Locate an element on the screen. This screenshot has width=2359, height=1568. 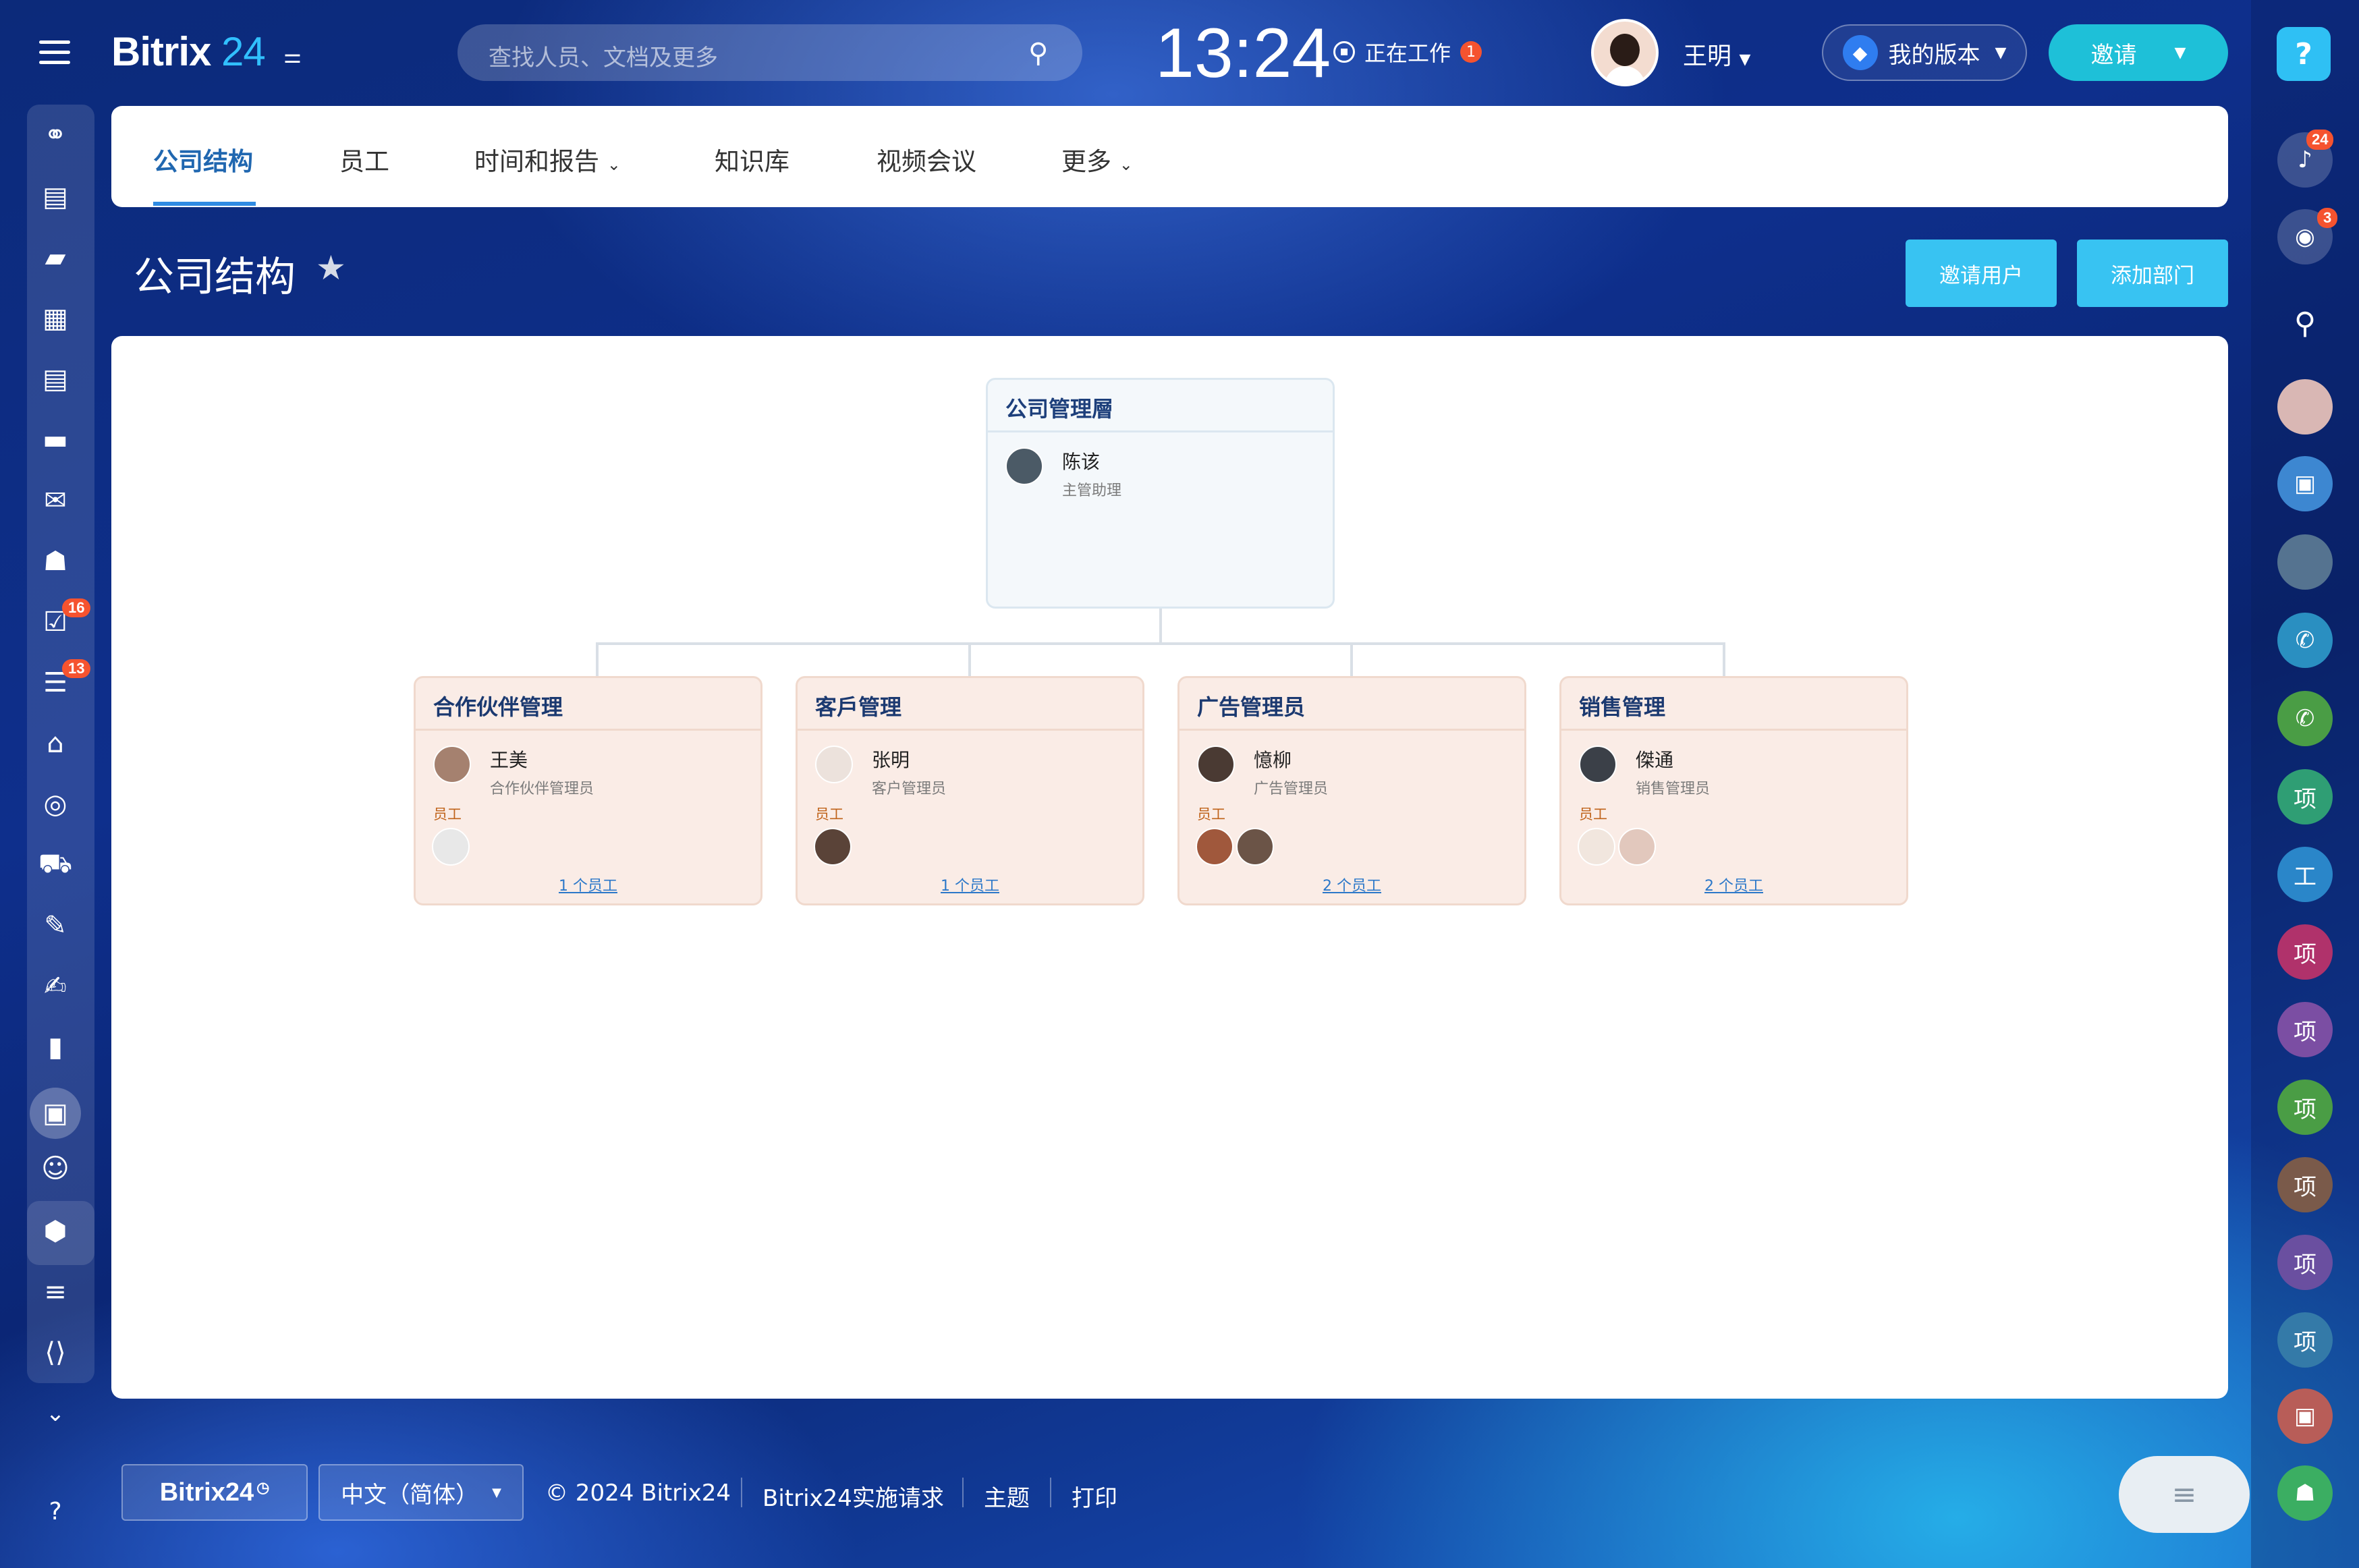
drive-icon: ▬ is located at coordinates (55, 440).